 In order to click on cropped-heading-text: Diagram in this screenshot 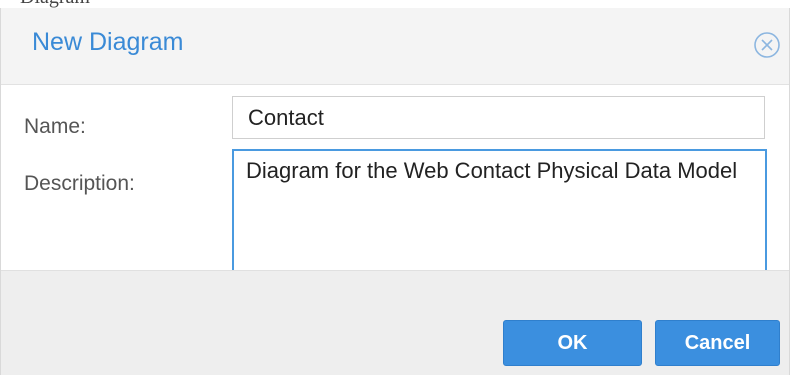, I will do `click(55, 4)`.